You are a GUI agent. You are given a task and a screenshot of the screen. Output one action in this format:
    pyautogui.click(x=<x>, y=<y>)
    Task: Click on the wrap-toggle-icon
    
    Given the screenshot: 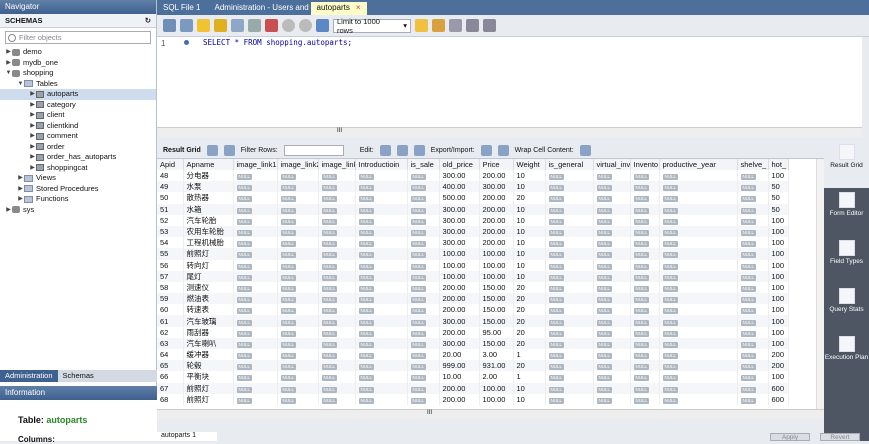 What is the action you would take?
    pyautogui.click(x=585, y=150)
    